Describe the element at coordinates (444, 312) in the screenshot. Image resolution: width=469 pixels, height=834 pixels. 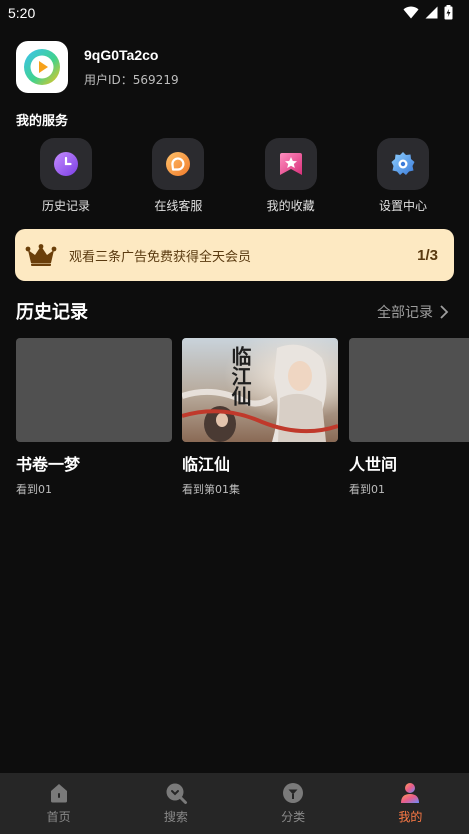
I see `chevron-right-icon` at that location.